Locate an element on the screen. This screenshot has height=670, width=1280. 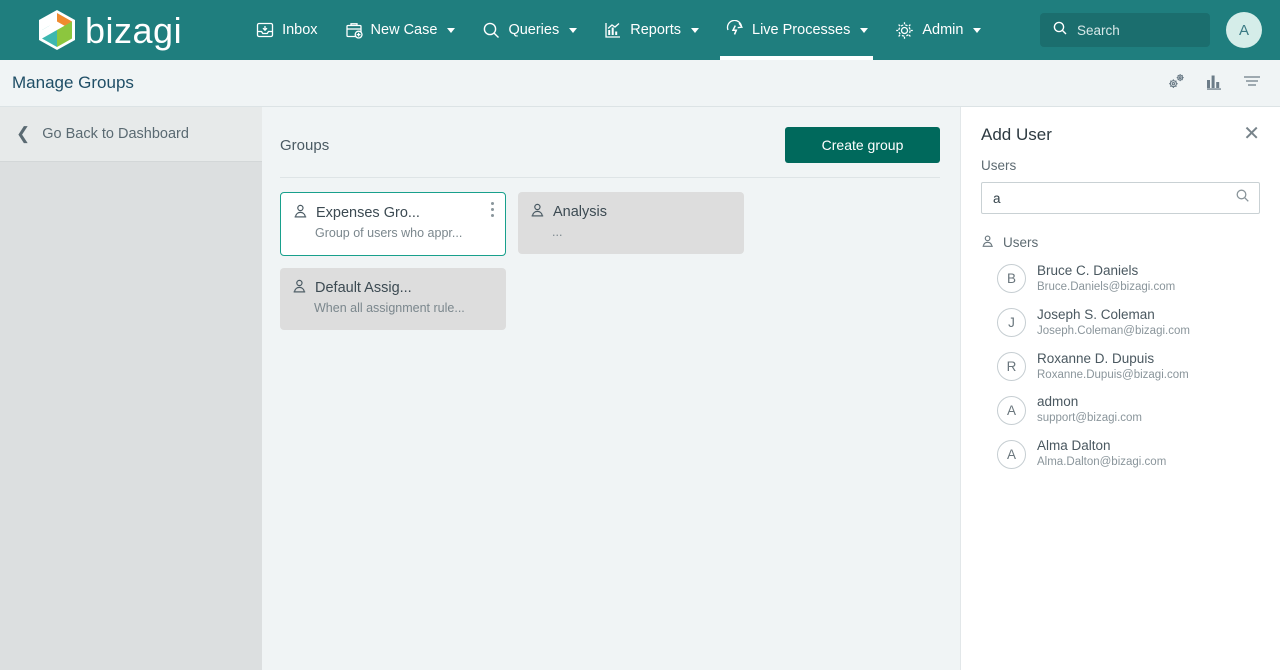
user-name: Joseph S. Coleman is located at coordinates (1096, 314).